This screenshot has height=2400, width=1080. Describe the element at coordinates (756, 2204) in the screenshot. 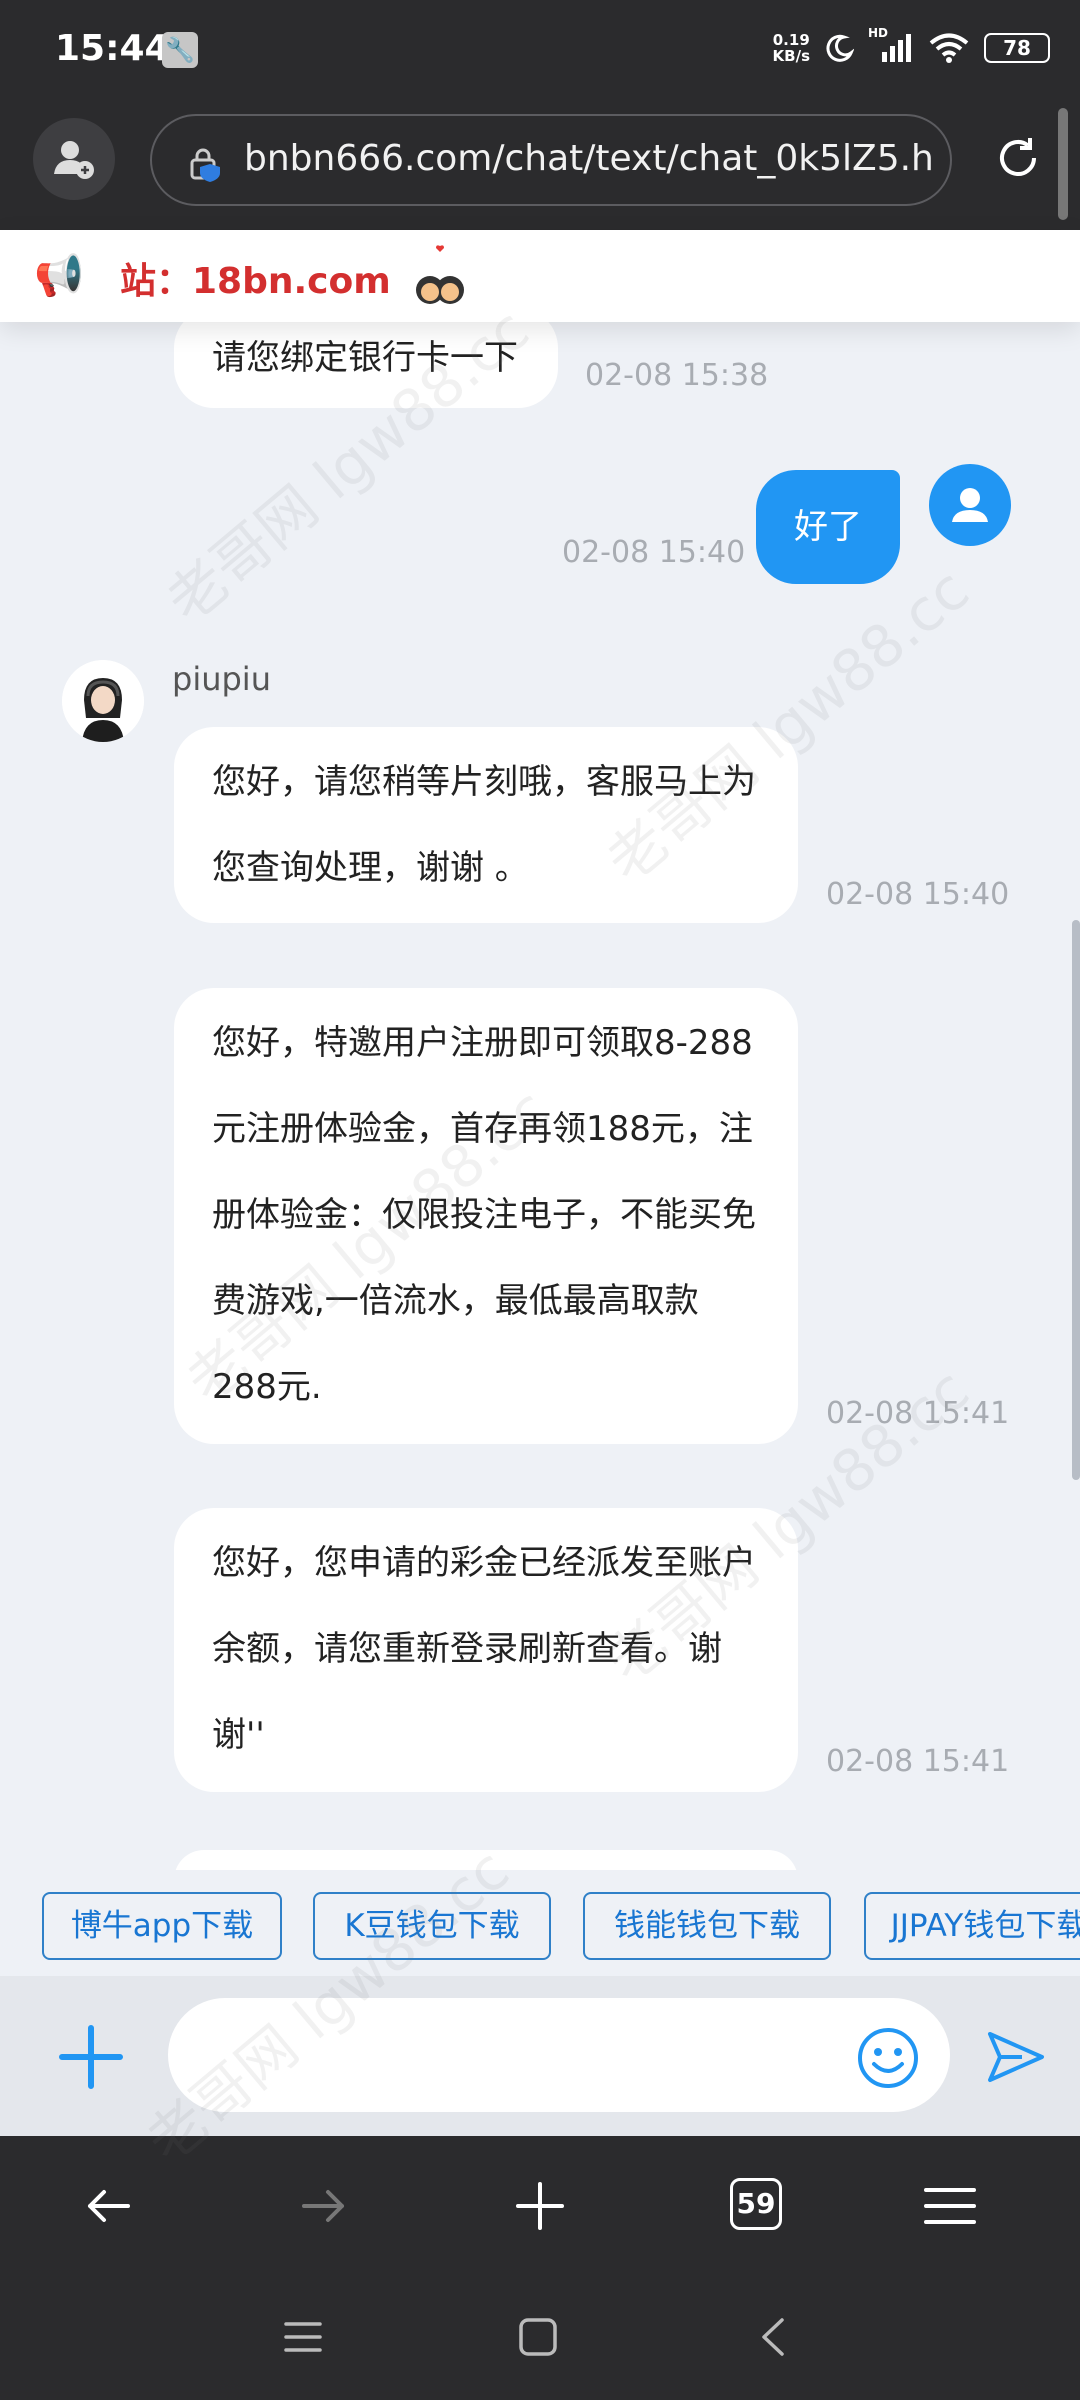

I see `tab-count-button: 59` at that location.